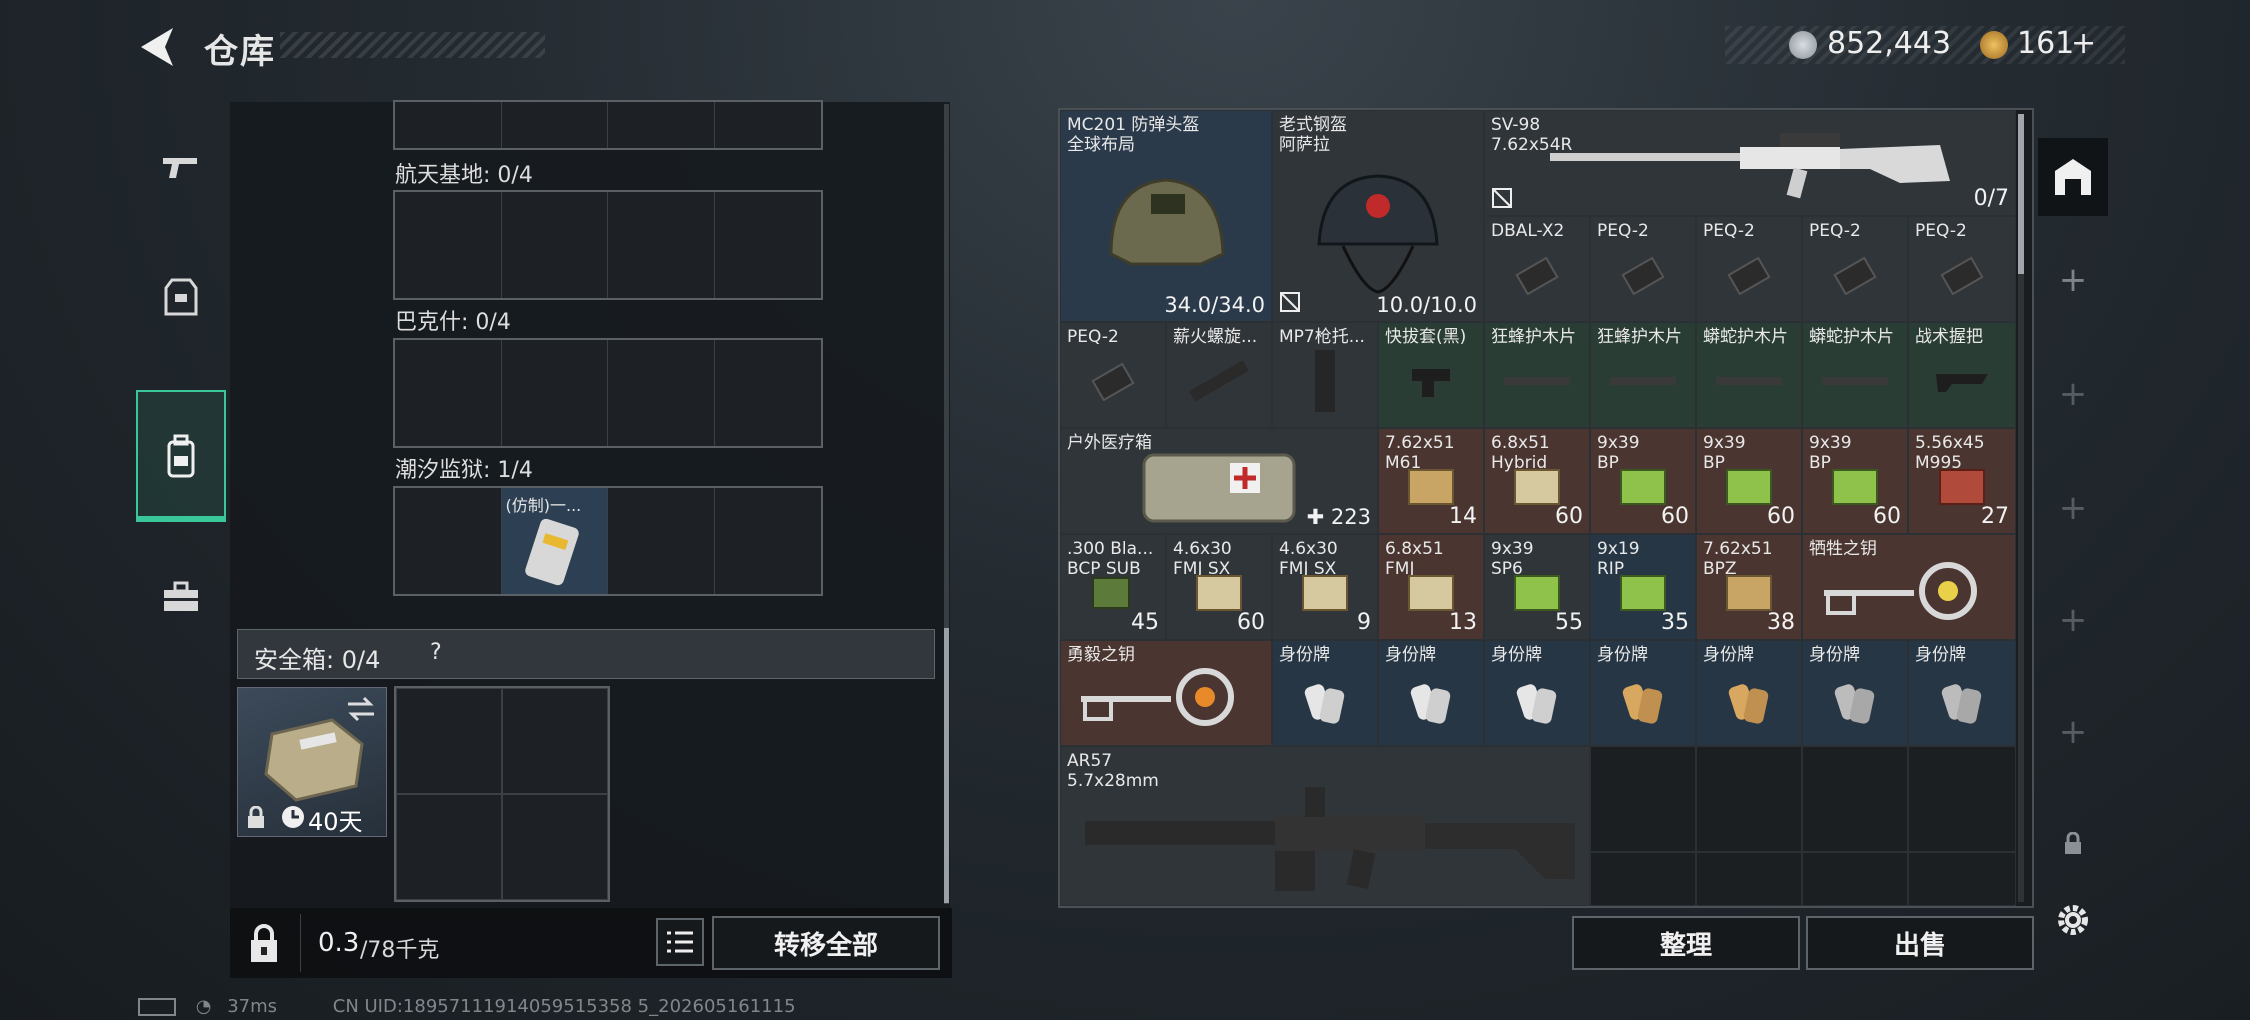 The width and height of the screenshot is (2250, 1020). What do you see at coordinates (1738, 549) in the screenshot?
I see `item-name: 7.62x51` at bounding box center [1738, 549].